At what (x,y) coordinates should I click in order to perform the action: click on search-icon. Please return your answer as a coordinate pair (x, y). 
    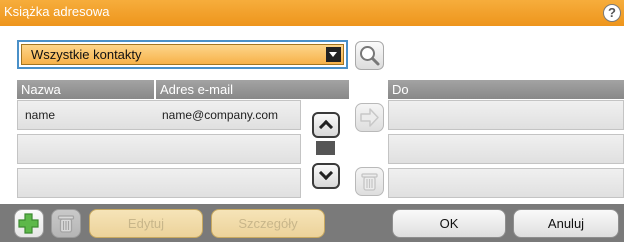
    Looking at the image, I should click on (370, 56).